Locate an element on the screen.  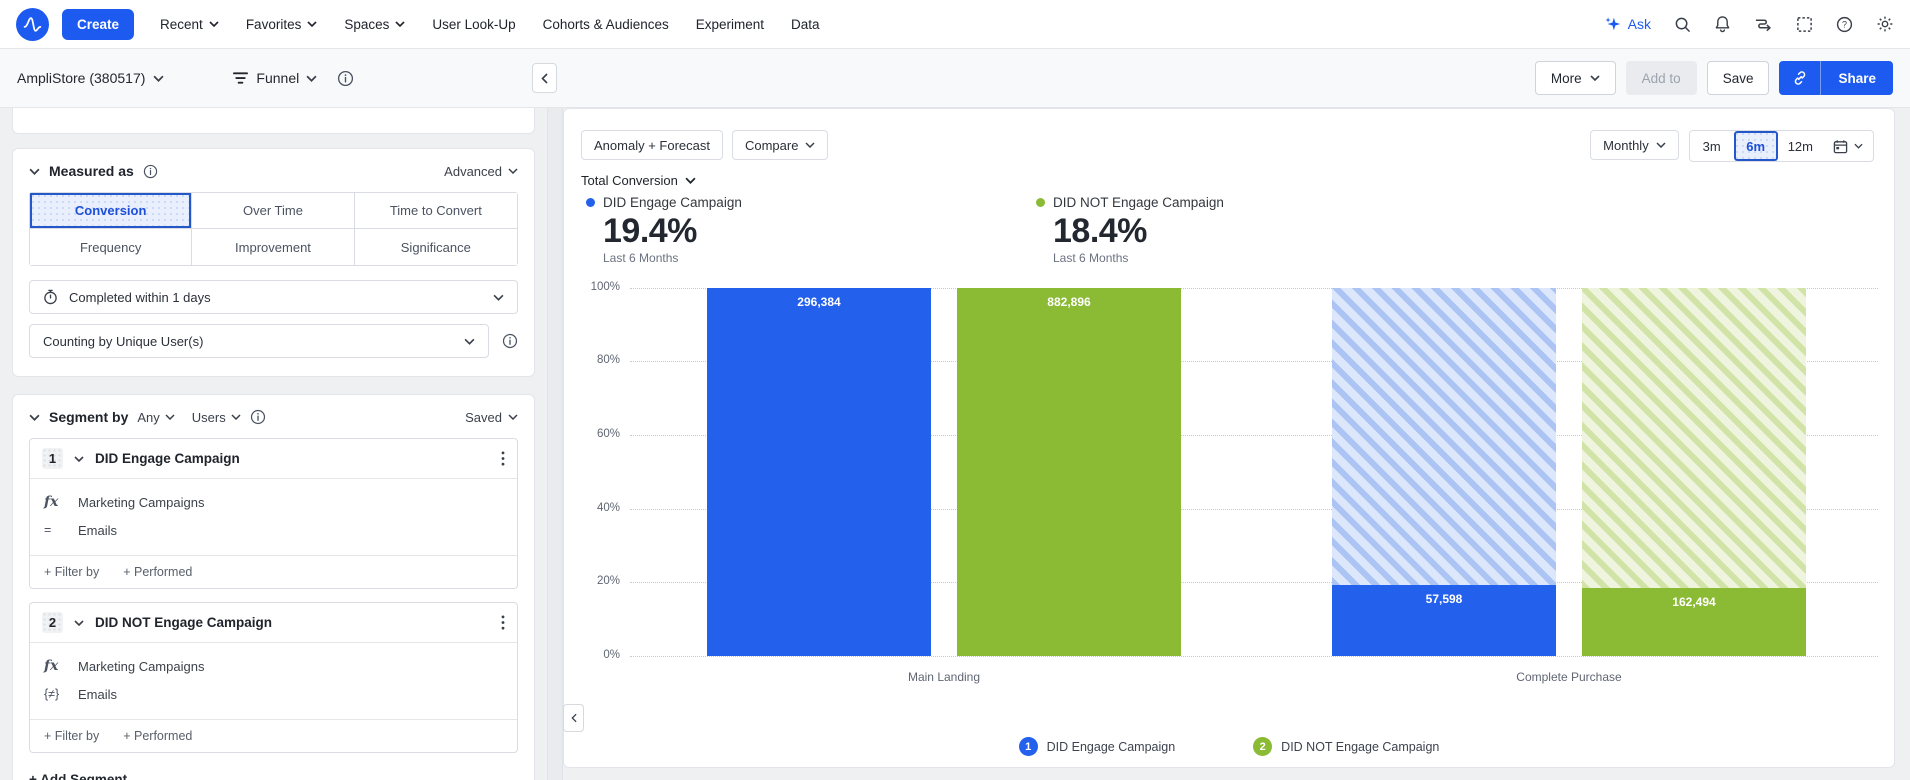
create-button: Create is located at coordinates (98, 24).